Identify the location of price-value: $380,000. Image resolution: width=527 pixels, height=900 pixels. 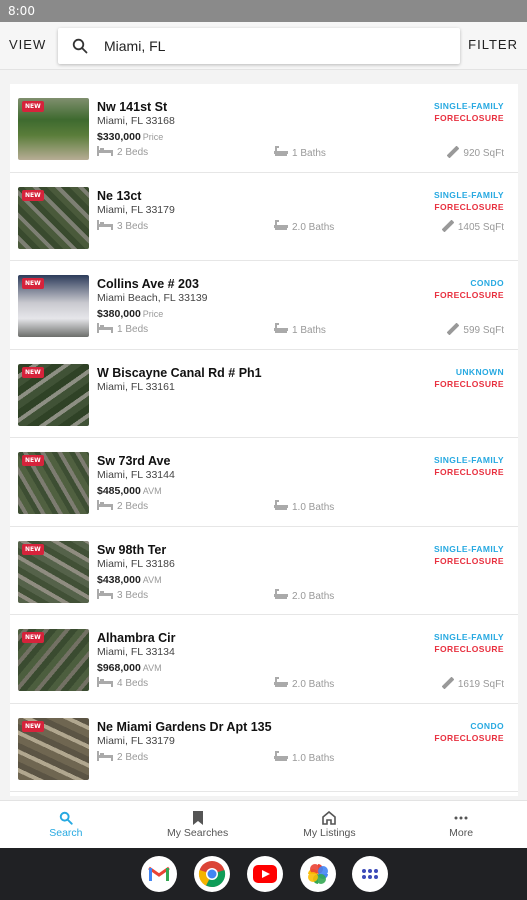
(119, 314).